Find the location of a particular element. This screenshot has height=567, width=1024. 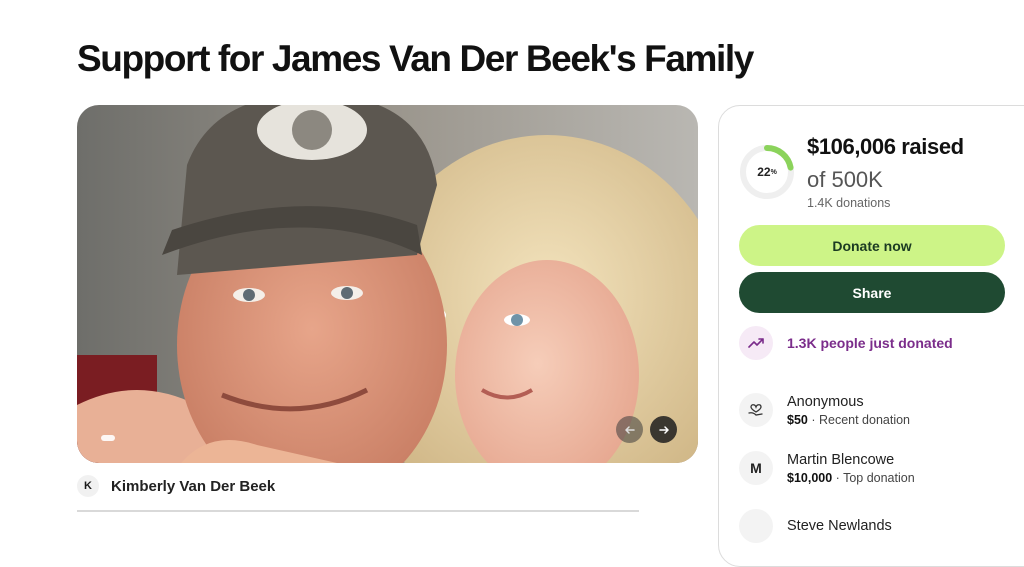

trending-up-icon is located at coordinates (756, 343).